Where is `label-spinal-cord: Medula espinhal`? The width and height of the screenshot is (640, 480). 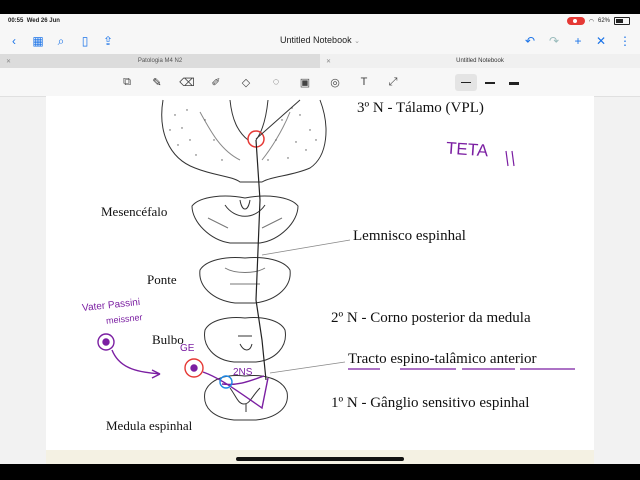
label-spinal-cord: Medula espinhal is located at coordinates (149, 425).